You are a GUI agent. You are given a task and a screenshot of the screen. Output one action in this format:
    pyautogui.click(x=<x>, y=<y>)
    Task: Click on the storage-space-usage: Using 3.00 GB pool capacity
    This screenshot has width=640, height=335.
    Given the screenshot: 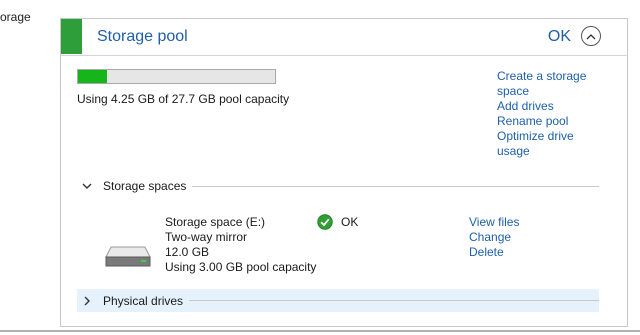 What is the action you would take?
    pyautogui.click(x=241, y=267)
    